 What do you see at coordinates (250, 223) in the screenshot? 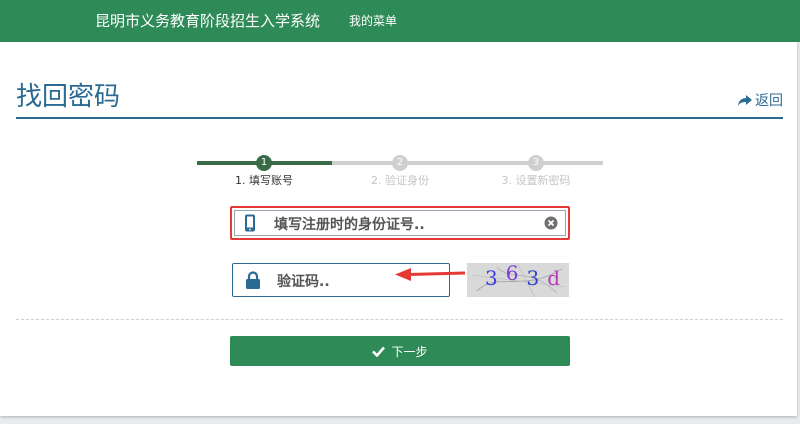
I see `phone-icon` at bounding box center [250, 223].